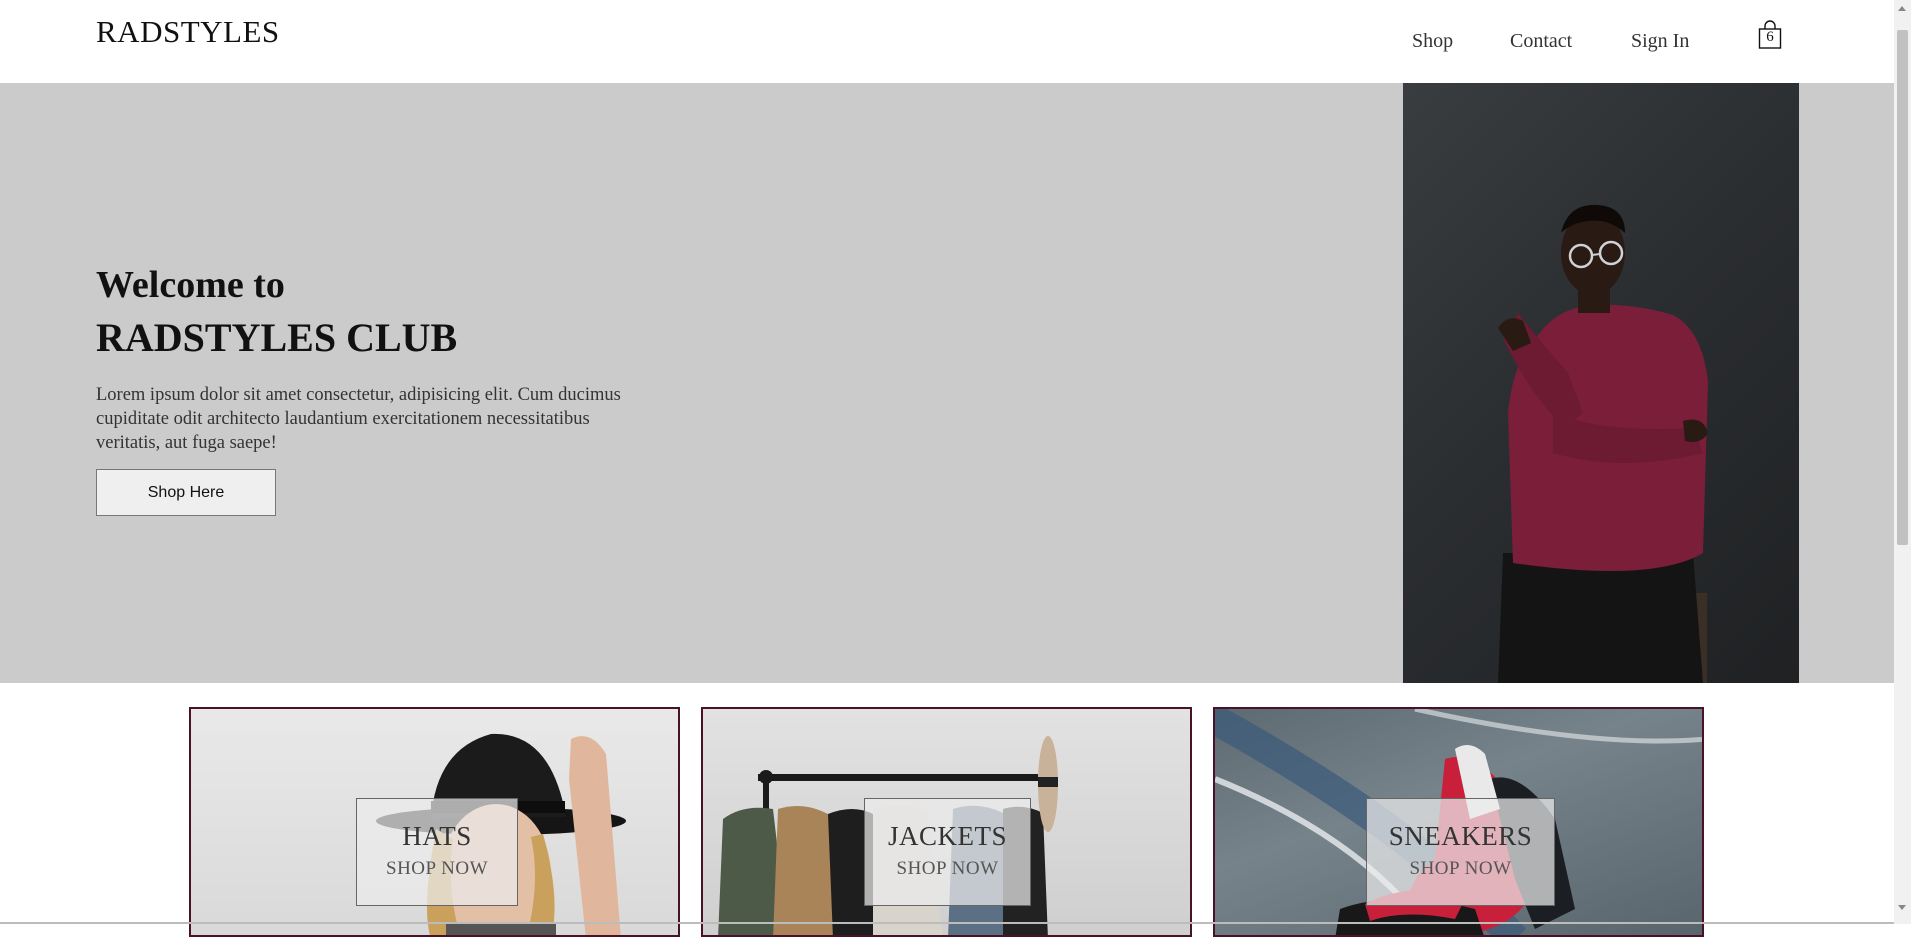  Describe the element at coordinates (1432, 41) in the screenshot. I see `nav-shop-link: Shop` at that location.